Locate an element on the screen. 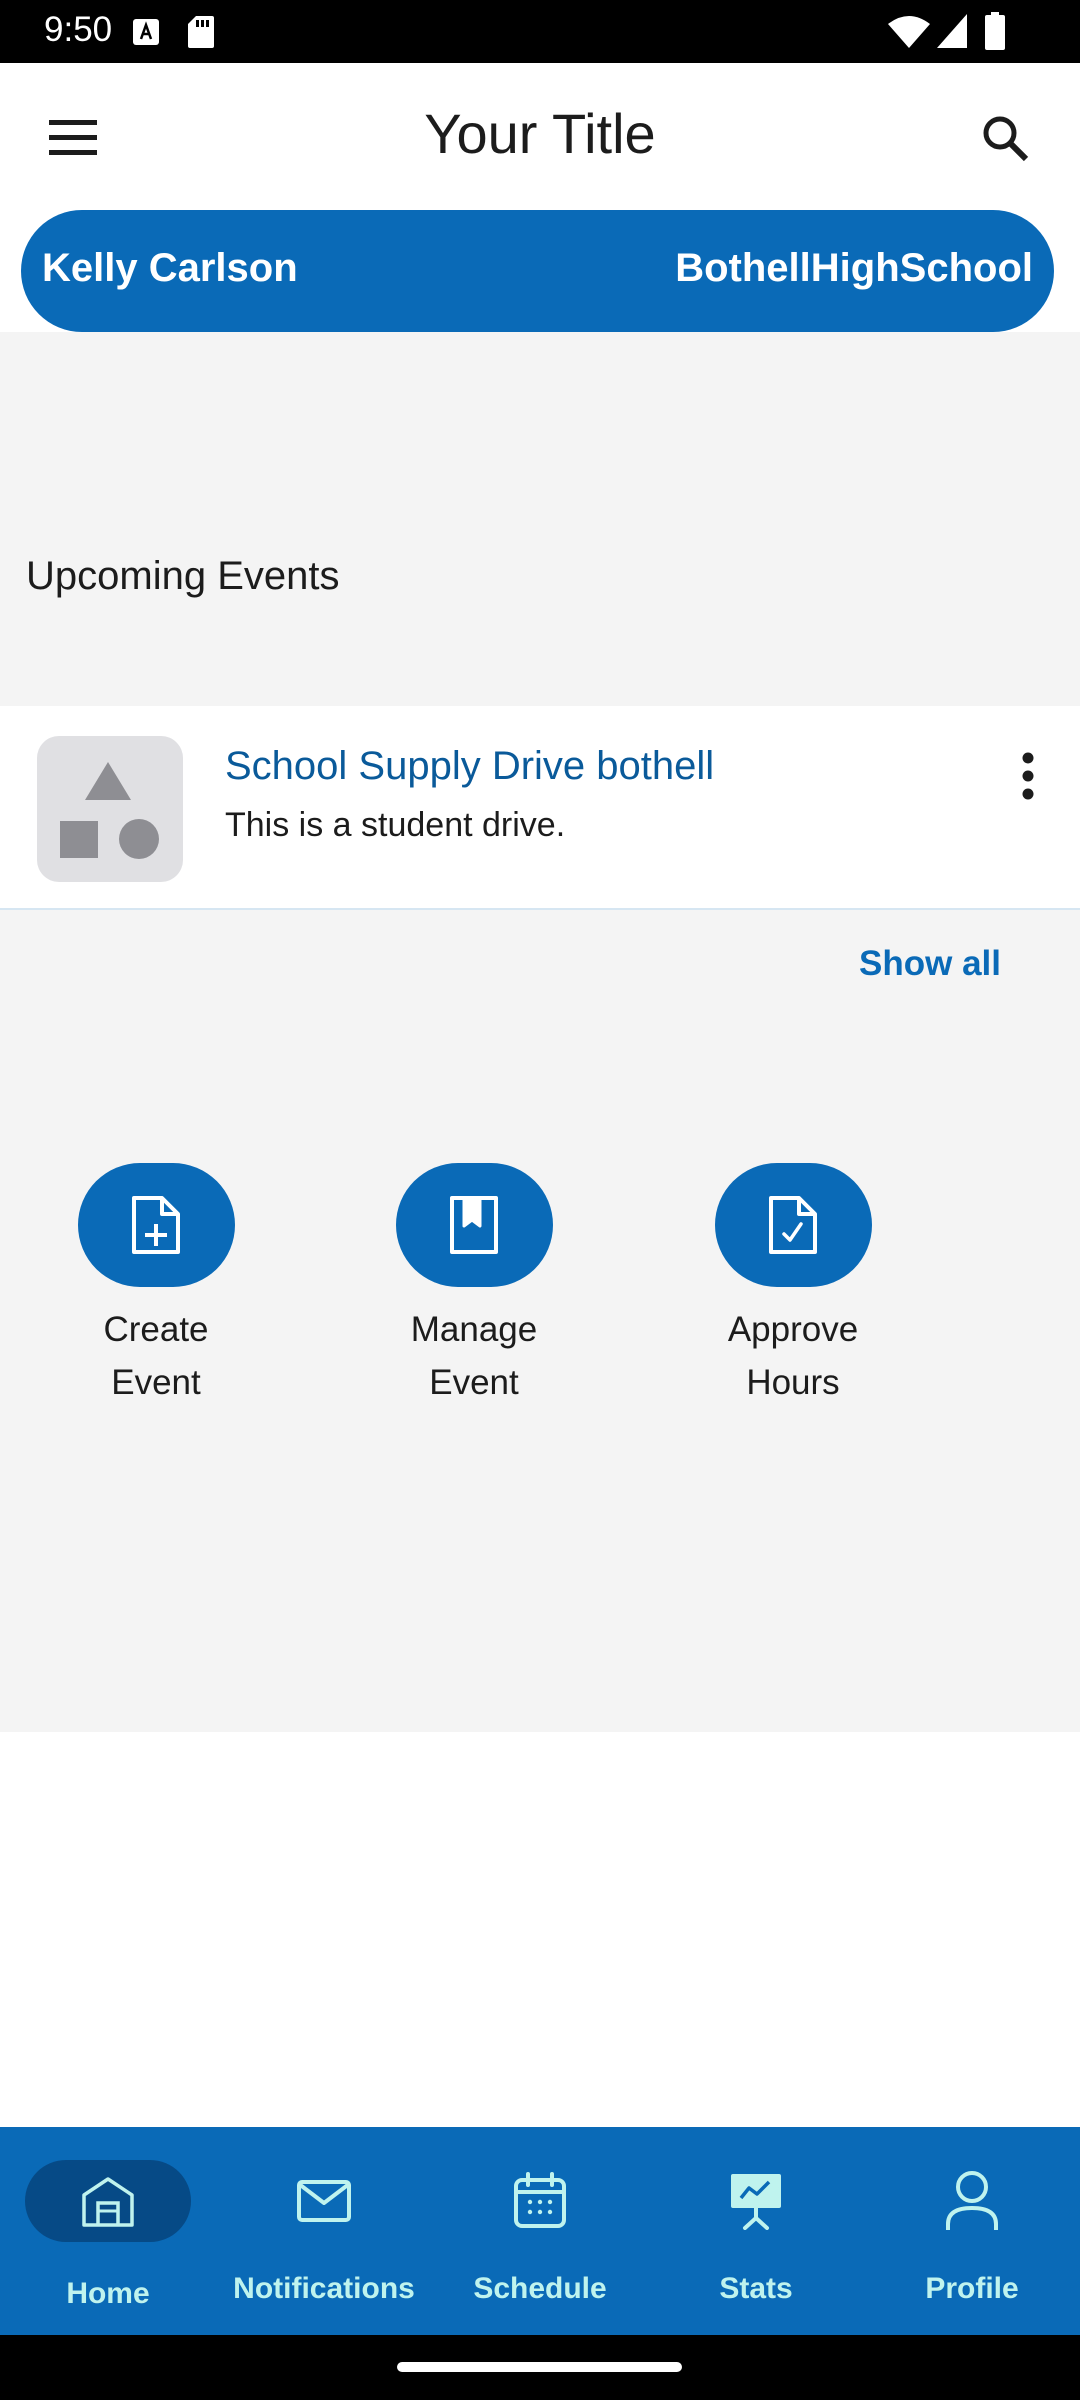  search-icon is located at coordinates (1006, 139).